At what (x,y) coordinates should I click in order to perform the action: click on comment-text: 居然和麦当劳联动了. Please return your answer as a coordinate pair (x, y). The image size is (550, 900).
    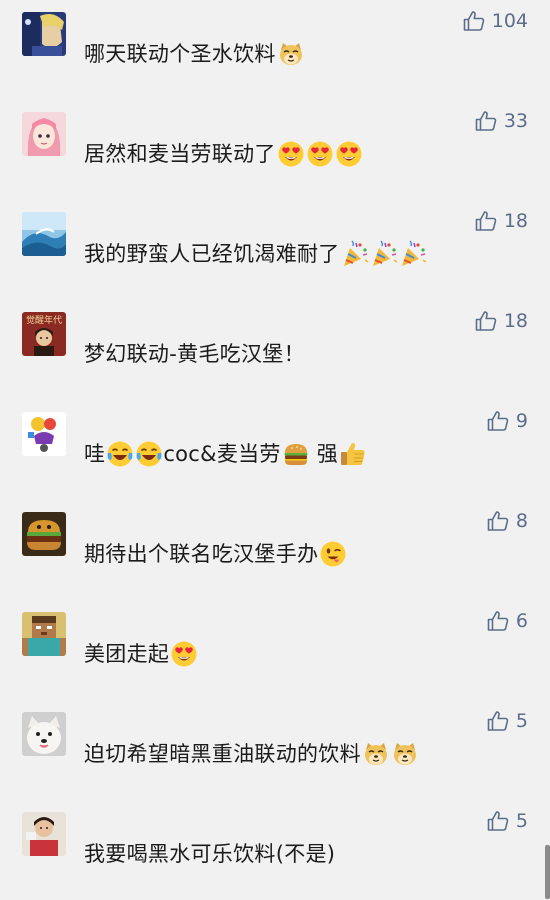
    Looking at the image, I should click on (223, 153).